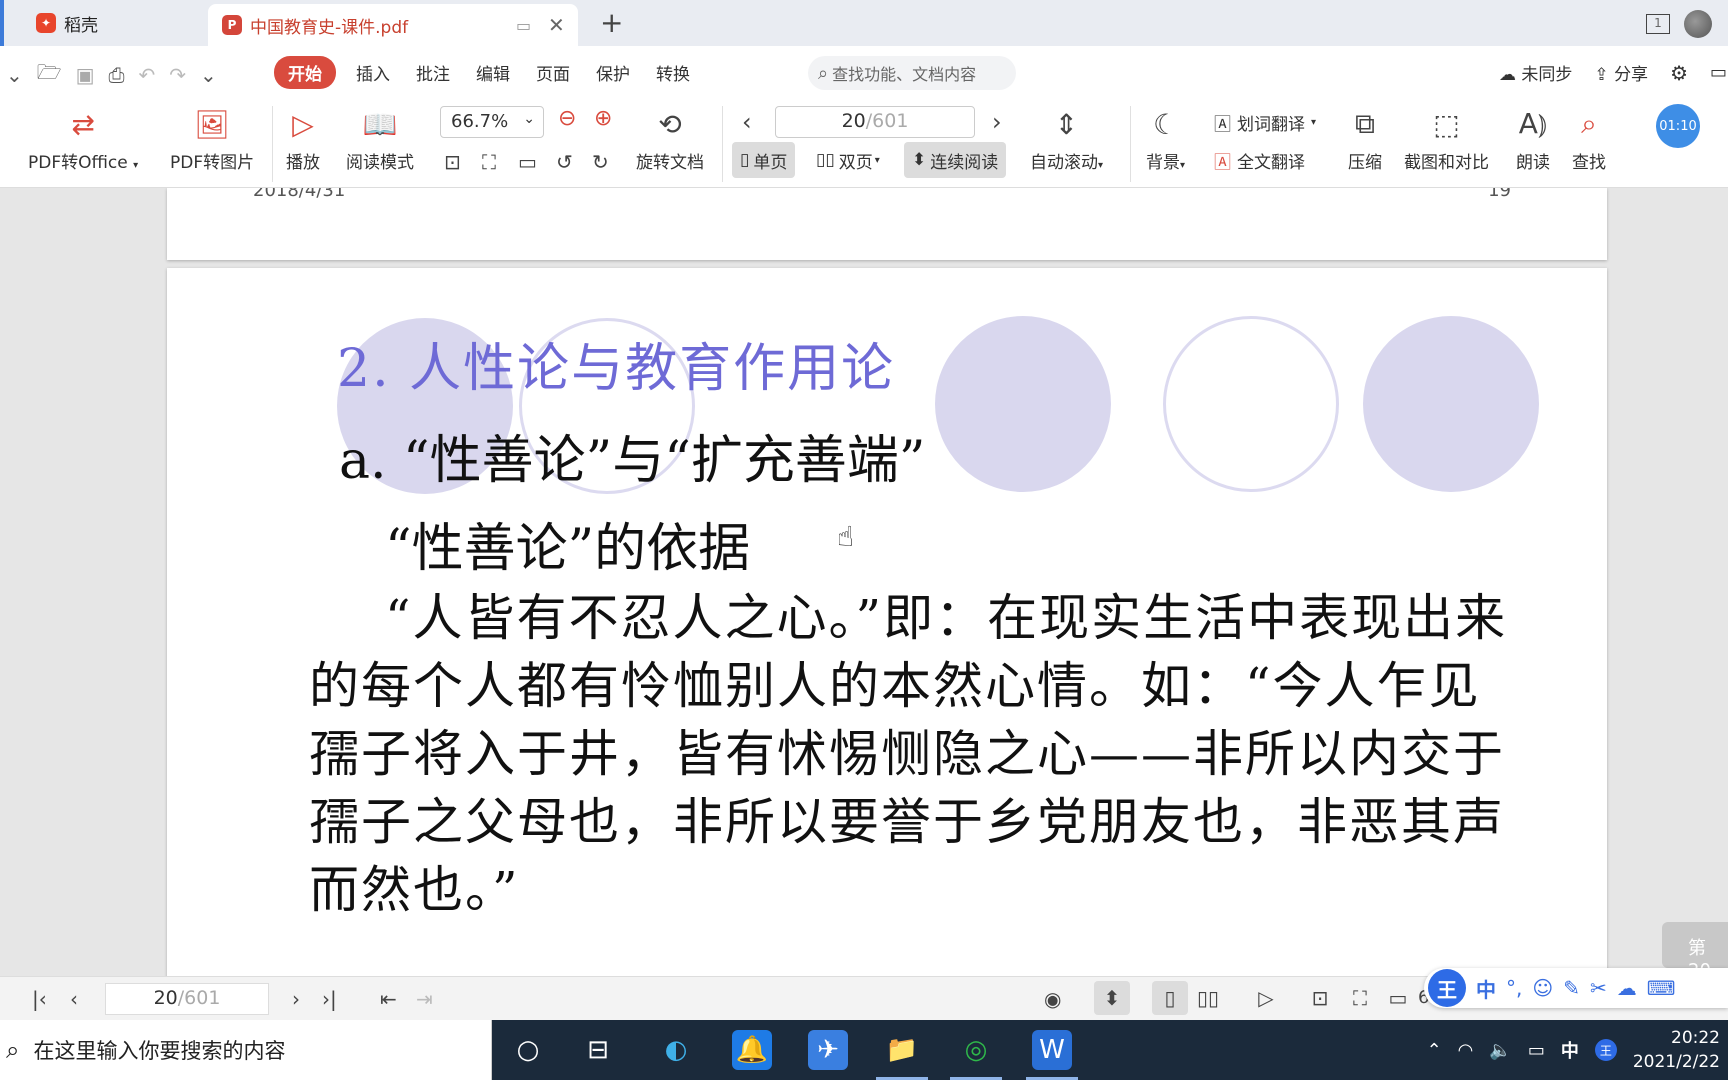 This screenshot has width=1728, height=1080. Describe the element at coordinates (1500, 1050) in the screenshot. I see `volume-icon: 🔈` at that location.